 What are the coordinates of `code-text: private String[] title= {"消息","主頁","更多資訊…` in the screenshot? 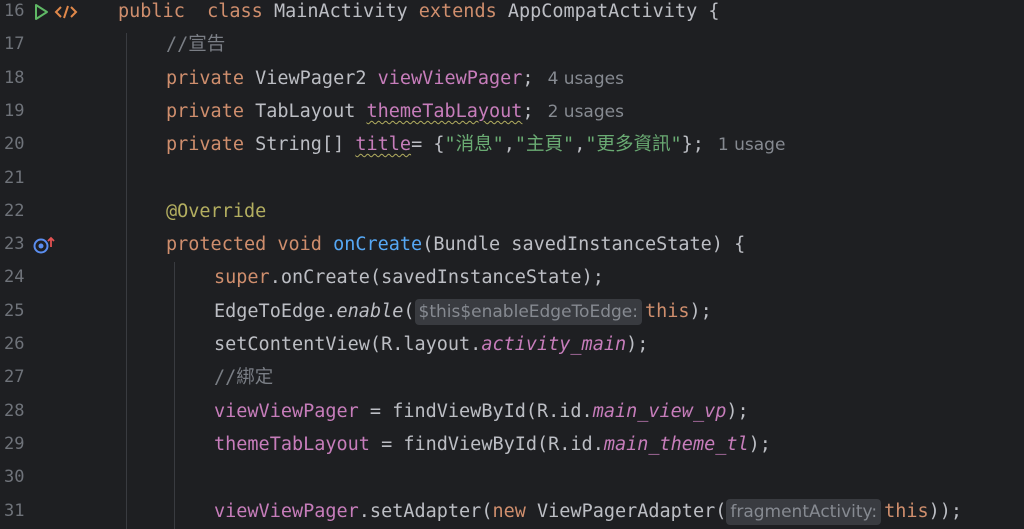 It's located at (475, 145).